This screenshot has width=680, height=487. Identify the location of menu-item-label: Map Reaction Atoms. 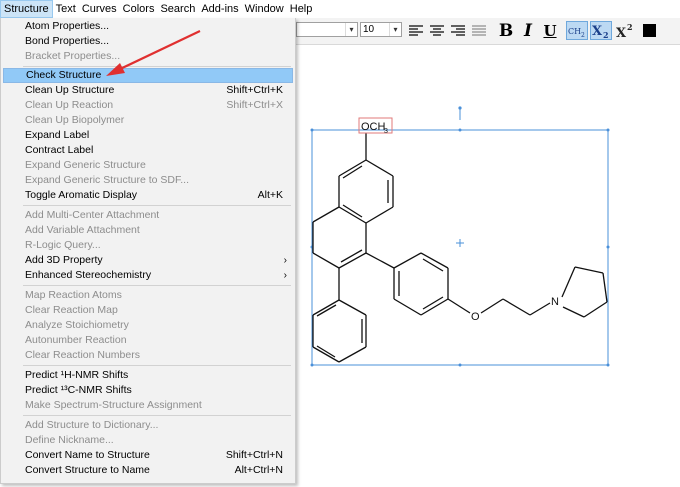
(73, 295).